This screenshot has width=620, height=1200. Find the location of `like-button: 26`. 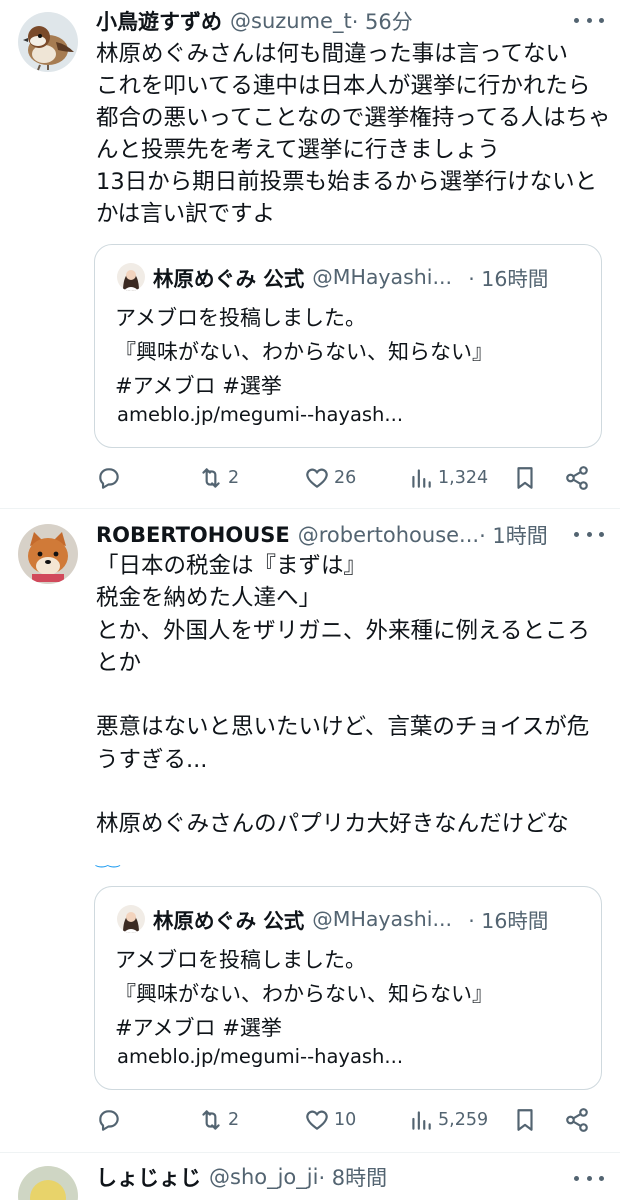

like-button: 26 is located at coordinates (330, 478).